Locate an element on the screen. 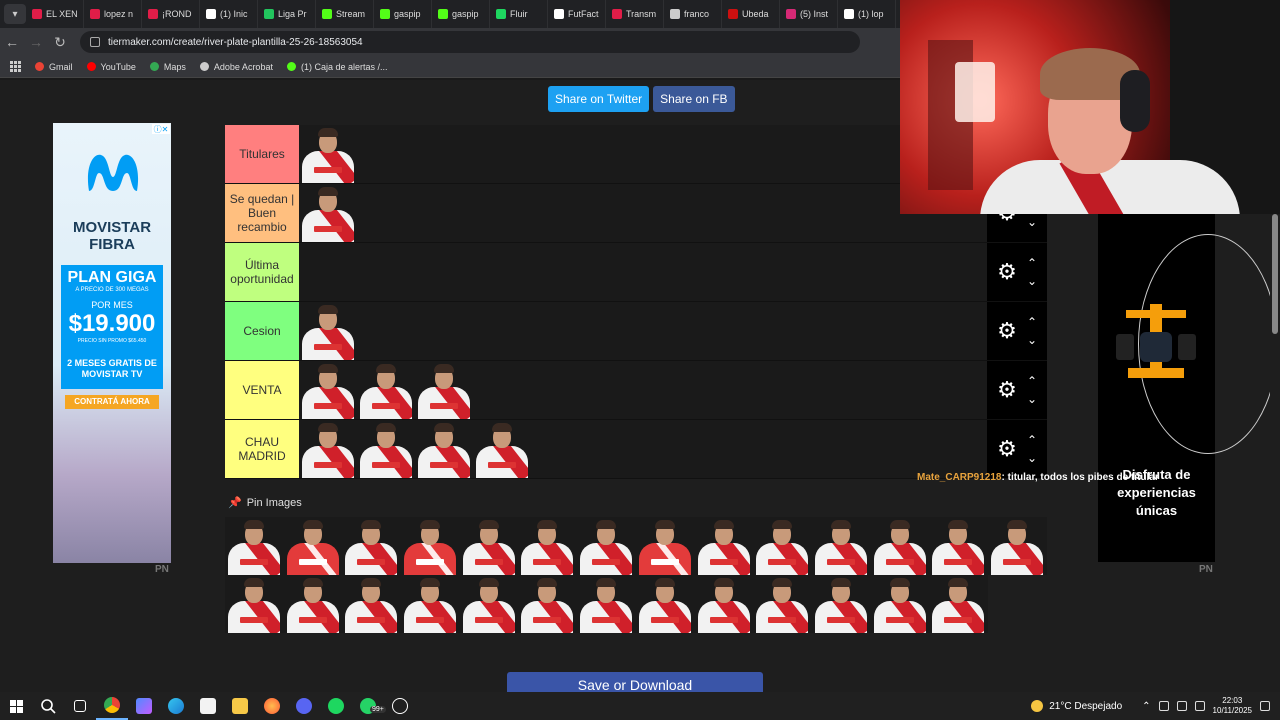 The width and height of the screenshot is (1280, 720). browser-tab: Transm is located at coordinates (635, 14).